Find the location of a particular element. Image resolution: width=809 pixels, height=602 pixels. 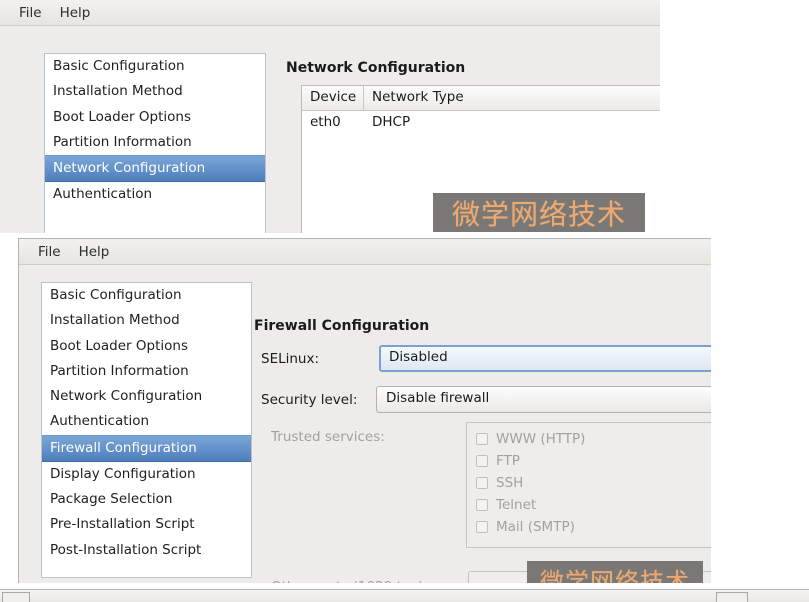

trusted-service-label: WWW (HTTP) is located at coordinates (541, 439).